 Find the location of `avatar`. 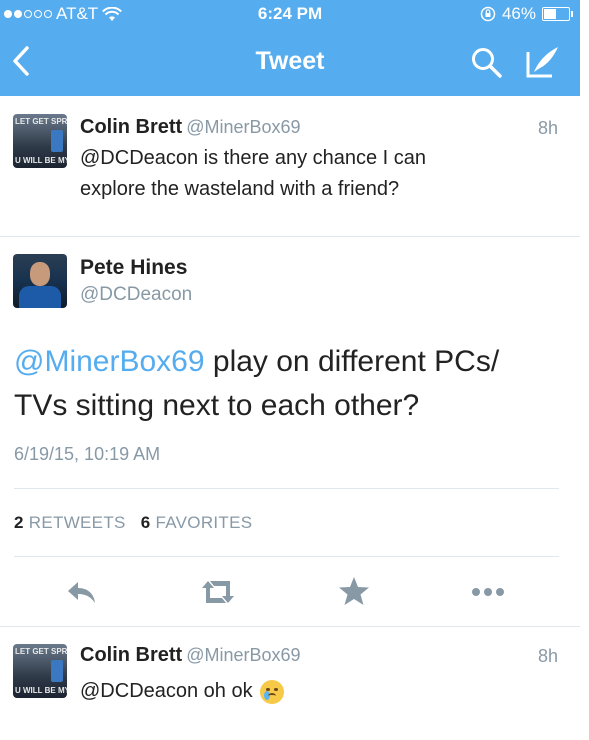

avatar is located at coordinates (40, 281).